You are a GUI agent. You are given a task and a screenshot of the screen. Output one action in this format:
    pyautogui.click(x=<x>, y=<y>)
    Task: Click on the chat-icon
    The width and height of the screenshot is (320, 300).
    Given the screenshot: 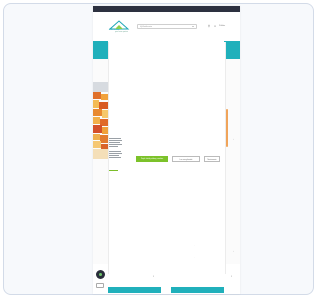 What is the action you would take?
    pyautogui.click(x=100, y=274)
    